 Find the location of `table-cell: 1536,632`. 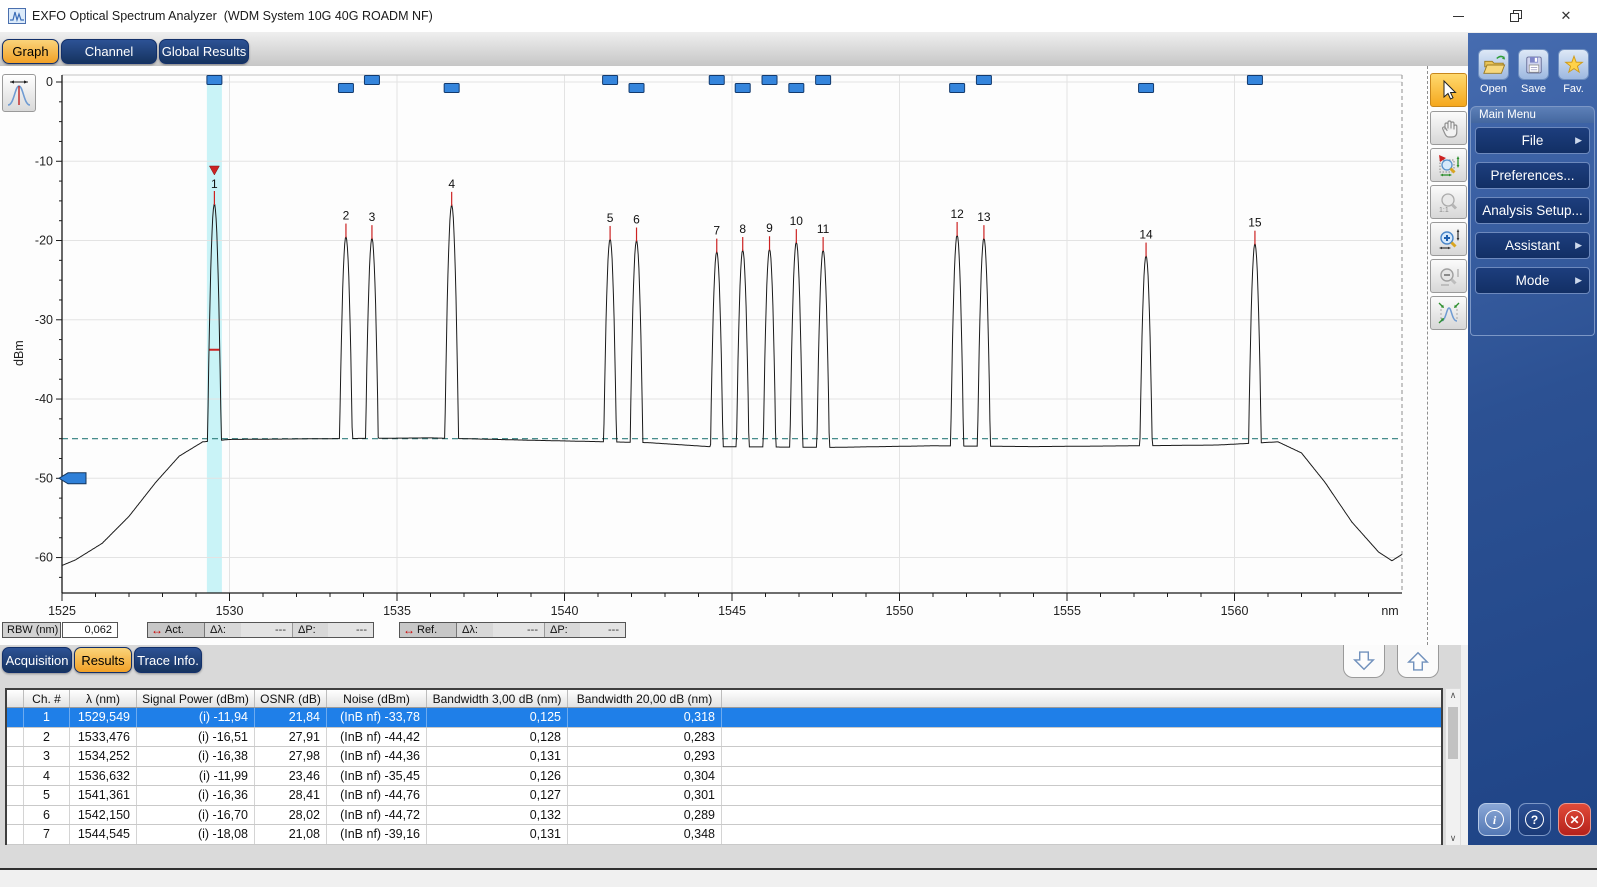

table-cell: 1536,632 is located at coordinates (103, 775).